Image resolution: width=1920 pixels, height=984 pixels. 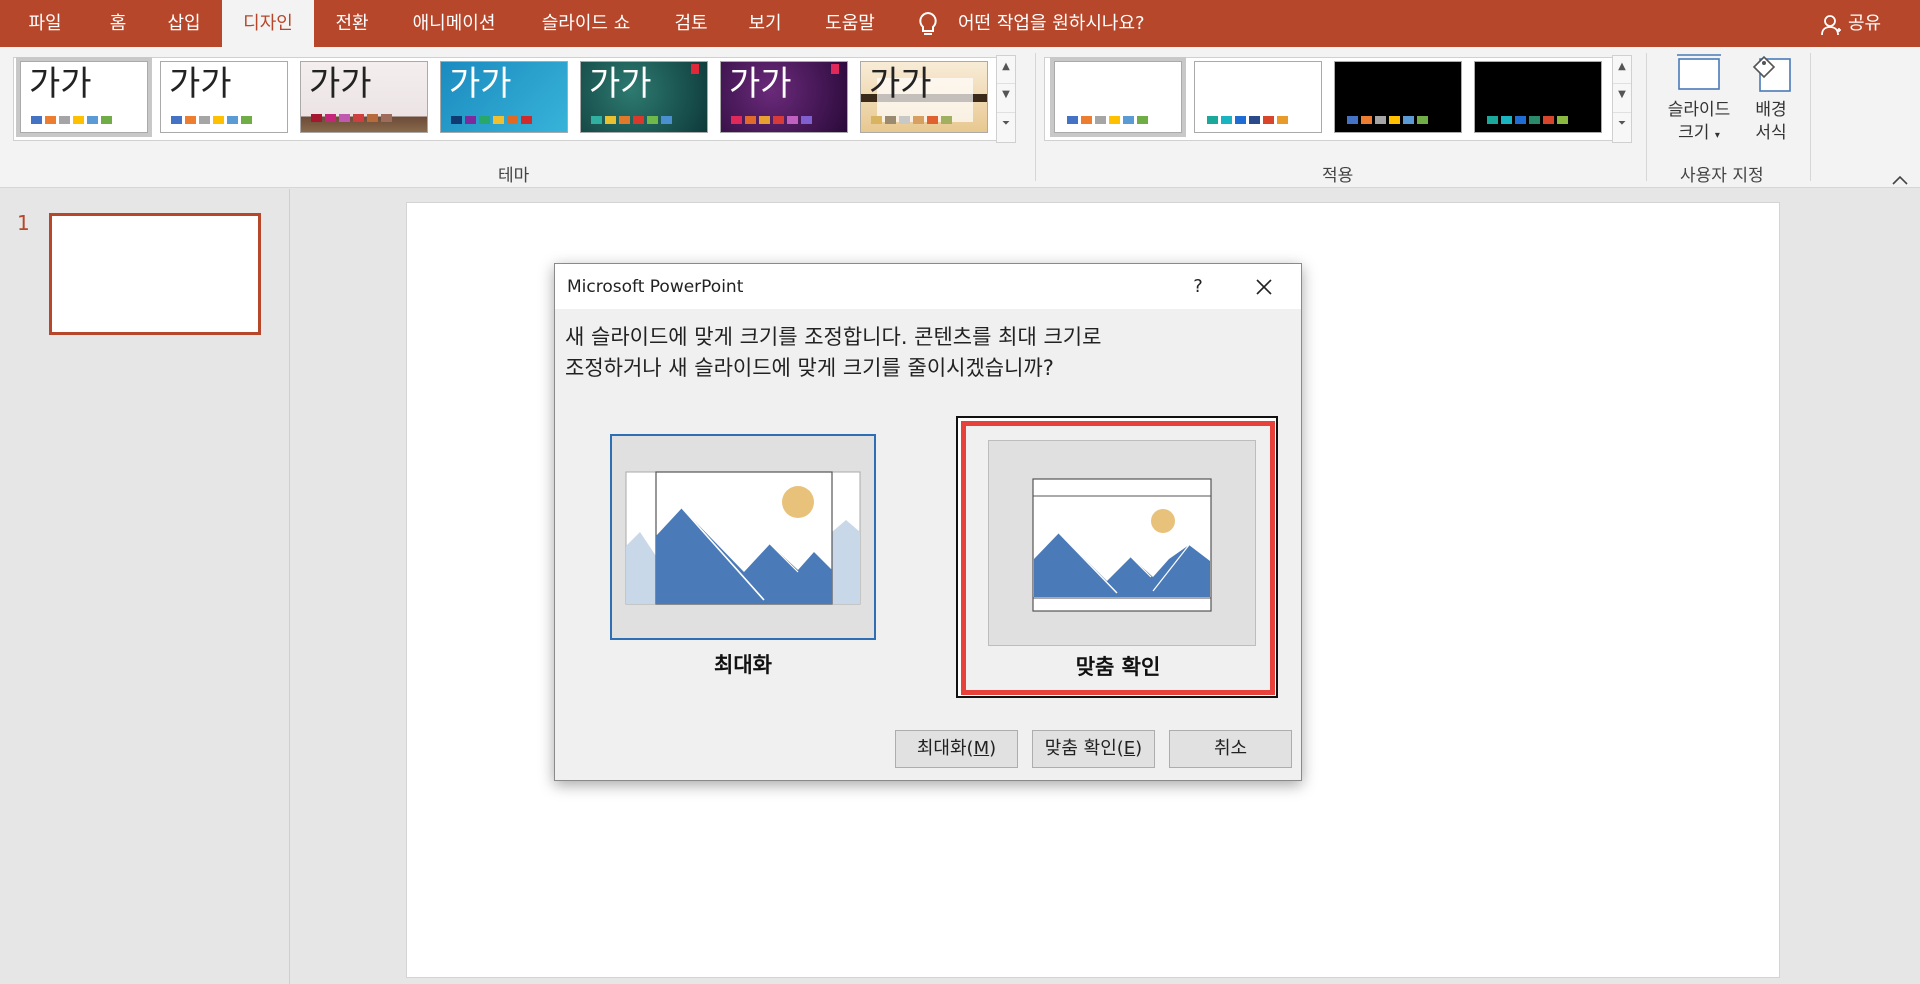 What do you see at coordinates (655, 287) in the screenshot?
I see `dialog-title: Microsoft PowerPoint` at bounding box center [655, 287].